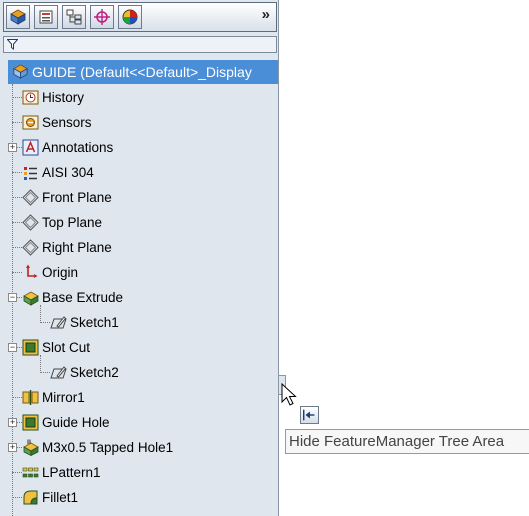 This screenshot has height=516, width=529. What do you see at coordinates (78, 147) in the screenshot?
I see `tree-item-label: Annotations` at bounding box center [78, 147].